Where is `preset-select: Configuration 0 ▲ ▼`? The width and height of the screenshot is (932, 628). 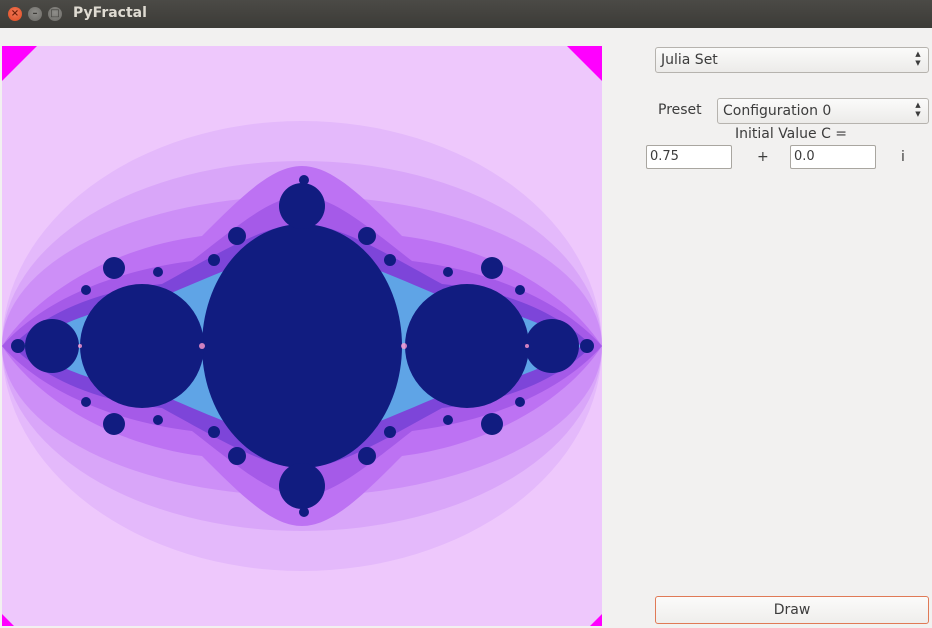 preset-select: Configuration 0 ▲ ▼ is located at coordinates (823, 111).